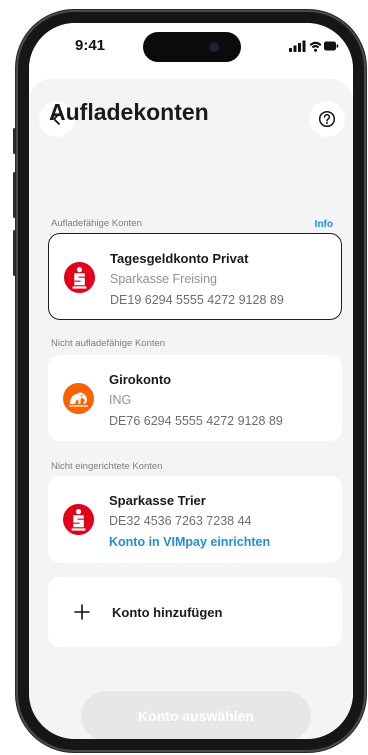 This screenshot has height=755, width=368. I want to click on setup-account-link: Konto in VIMpay einrichten, so click(189, 542).